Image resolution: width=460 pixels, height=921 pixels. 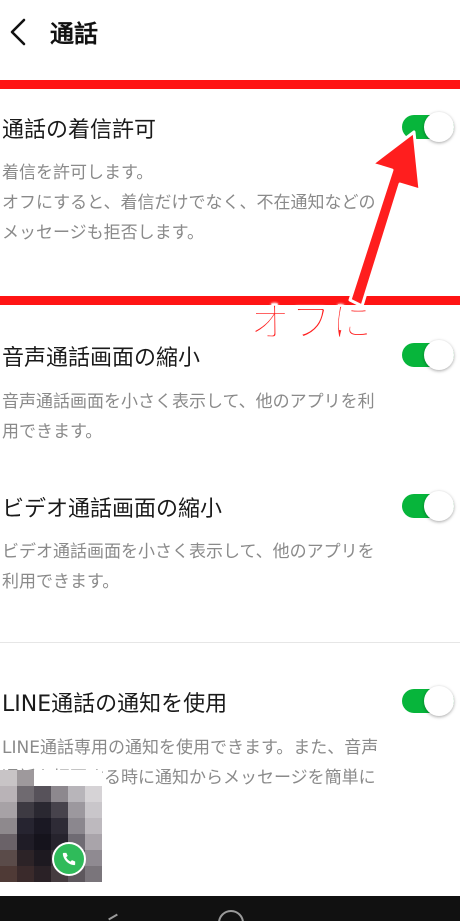 I want to click on setting-title: LINE通話の通知を使用, so click(x=115, y=704).